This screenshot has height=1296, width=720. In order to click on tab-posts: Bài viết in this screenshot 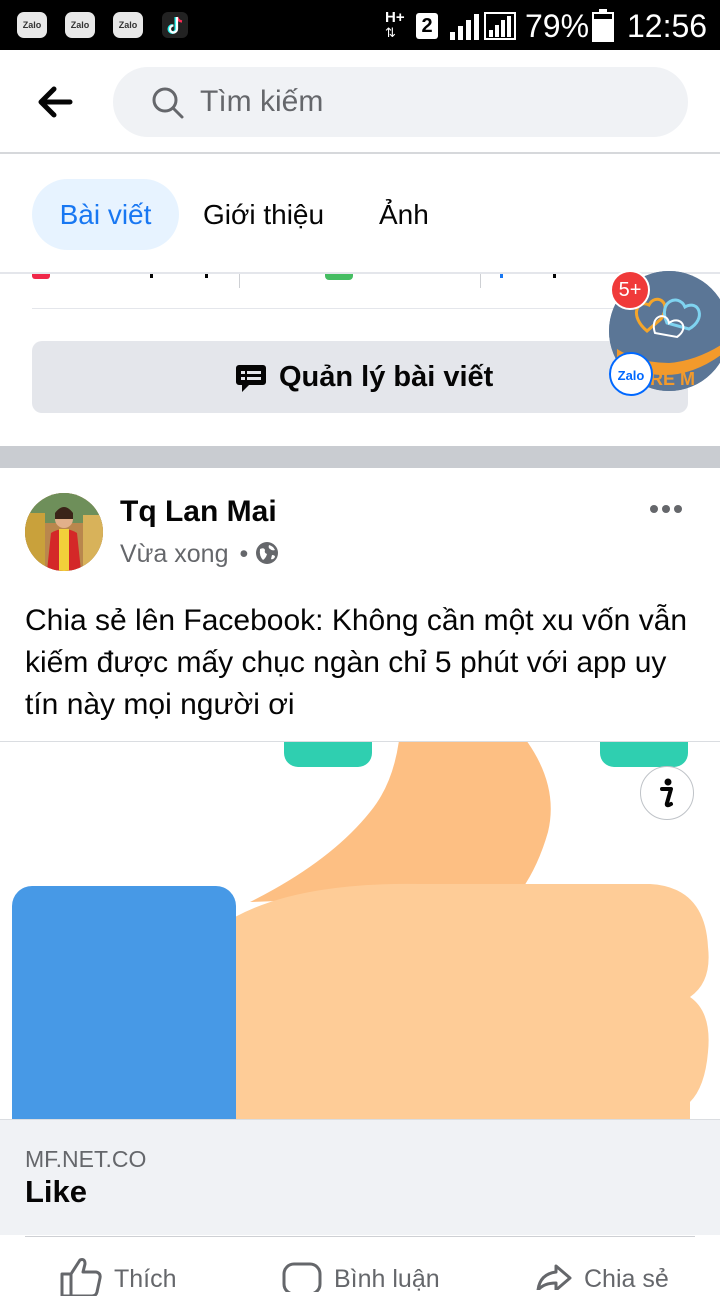, I will do `click(105, 214)`.